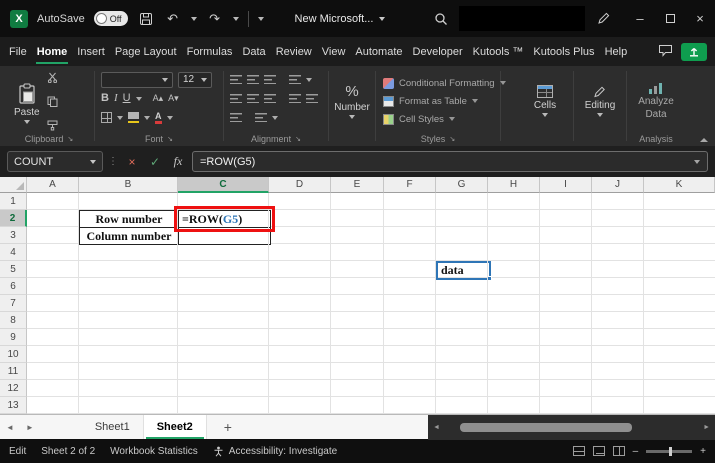 Image resolution: width=715 pixels, height=463 pixels. What do you see at coordinates (19, 18) in the screenshot?
I see `excel-logo-icon: X` at bounding box center [19, 18].